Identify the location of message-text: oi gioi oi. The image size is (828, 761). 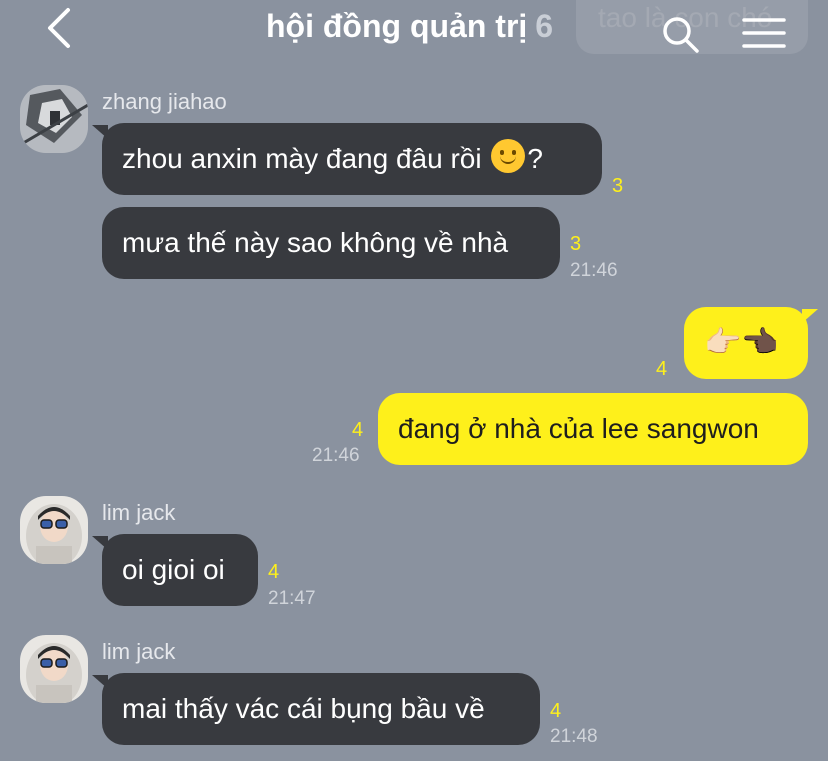
(173, 569).